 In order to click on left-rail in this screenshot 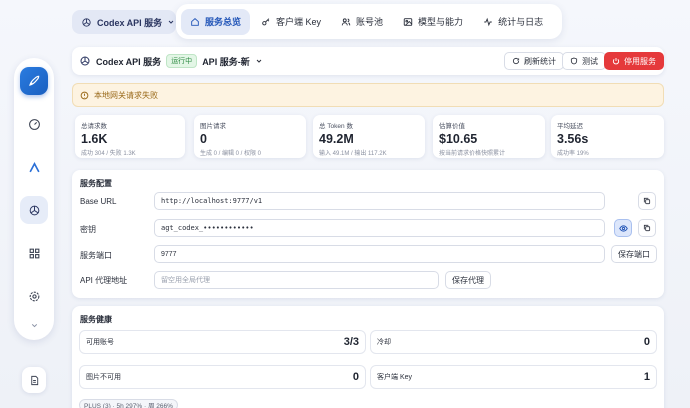, I will do `click(34, 199)`.